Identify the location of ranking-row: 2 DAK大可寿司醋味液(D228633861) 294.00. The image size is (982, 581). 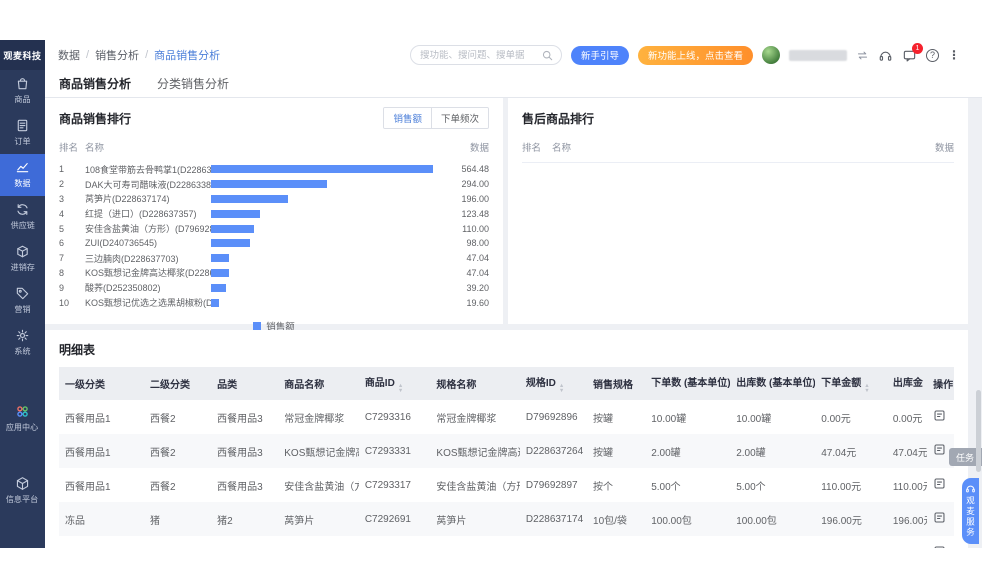
(274, 184).